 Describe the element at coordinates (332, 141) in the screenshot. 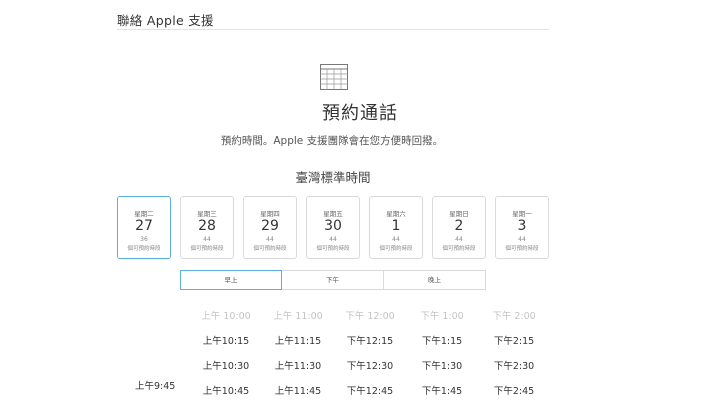

I see `page-subtitle: 預約時間。Apple 支援團隊會在您方便時回撥。` at that location.